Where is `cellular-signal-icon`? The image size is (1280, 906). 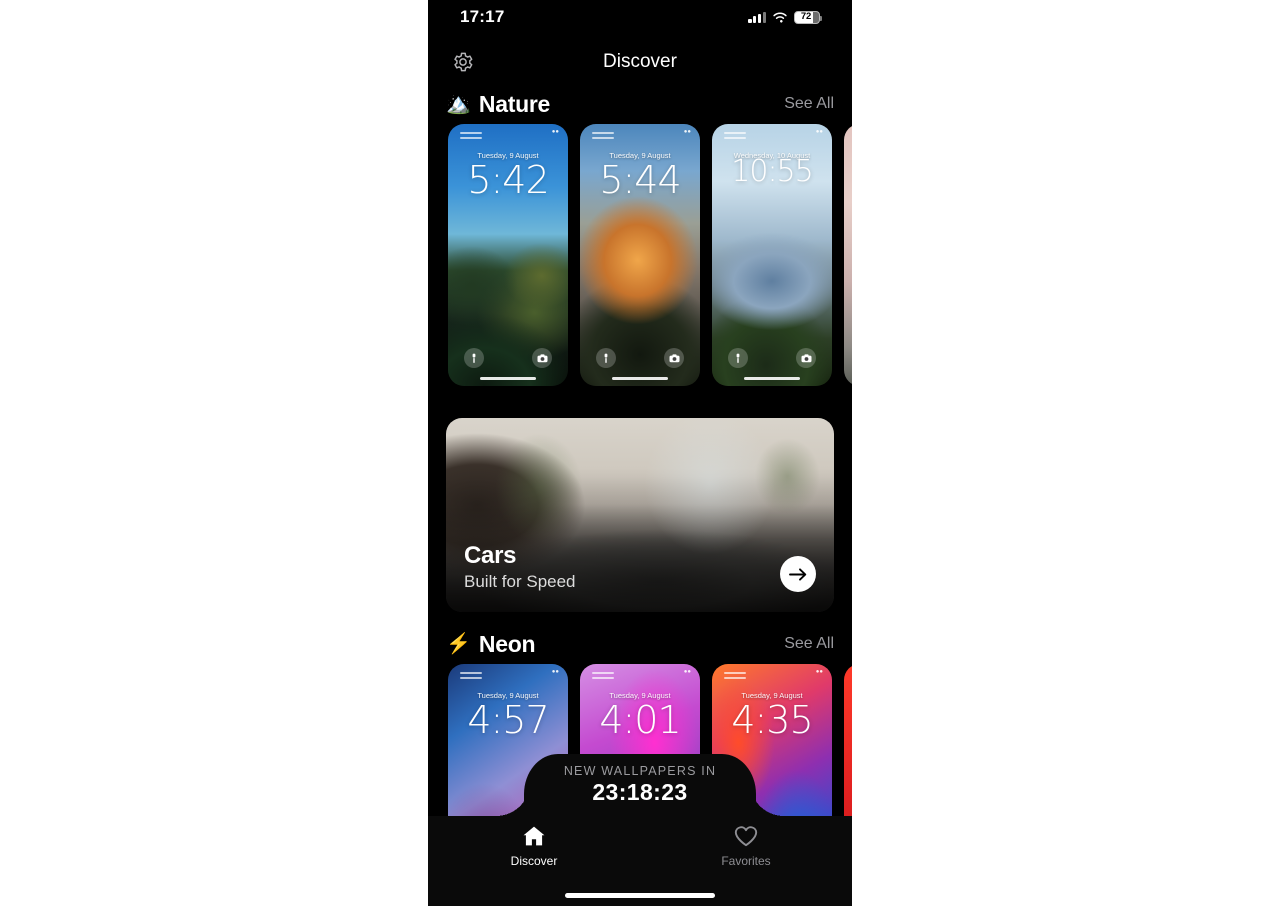
cellular-signal-icon is located at coordinates (757, 17).